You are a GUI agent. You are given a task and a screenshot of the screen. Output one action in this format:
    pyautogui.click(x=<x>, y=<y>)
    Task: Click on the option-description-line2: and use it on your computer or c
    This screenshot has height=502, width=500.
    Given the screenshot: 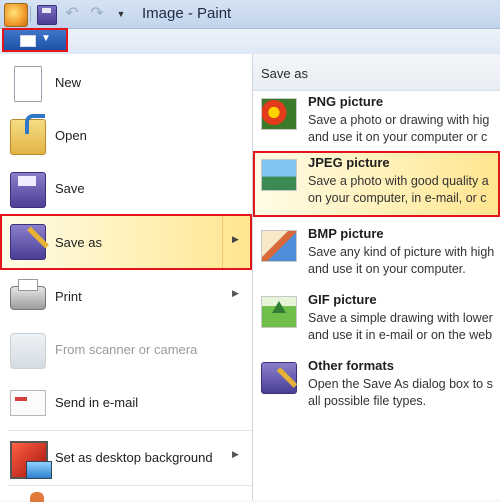 What is the action you would take?
    pyautogui.click(x=398, y=137)
    